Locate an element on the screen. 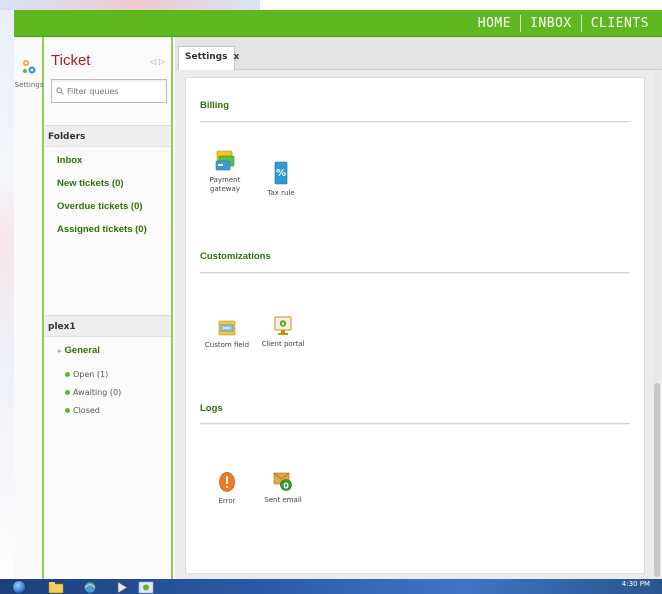  tab-settings: Settings x is located at coordinates (208, 58).